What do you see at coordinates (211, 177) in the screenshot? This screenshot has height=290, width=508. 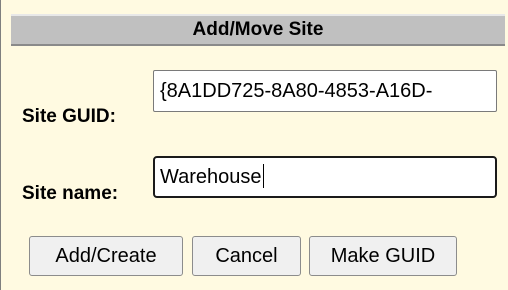 I see `site-name-value: Warehouse` at bounding box center [211, 177].